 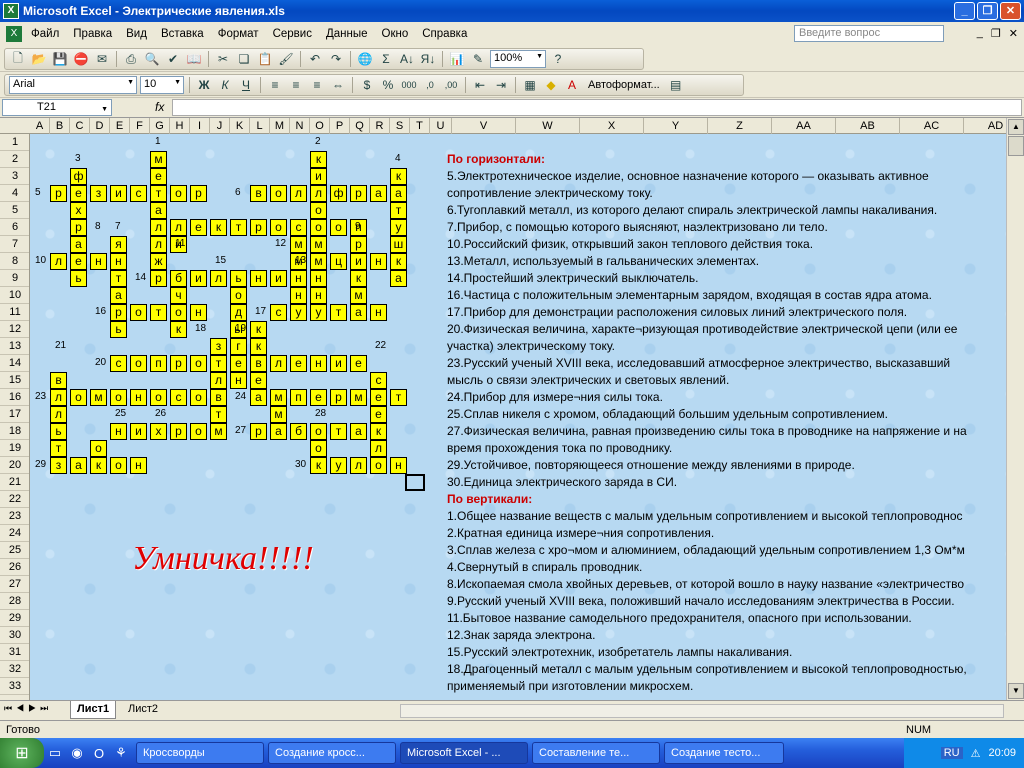 I want to click on name-box: T21, so click(x=57, y=108).